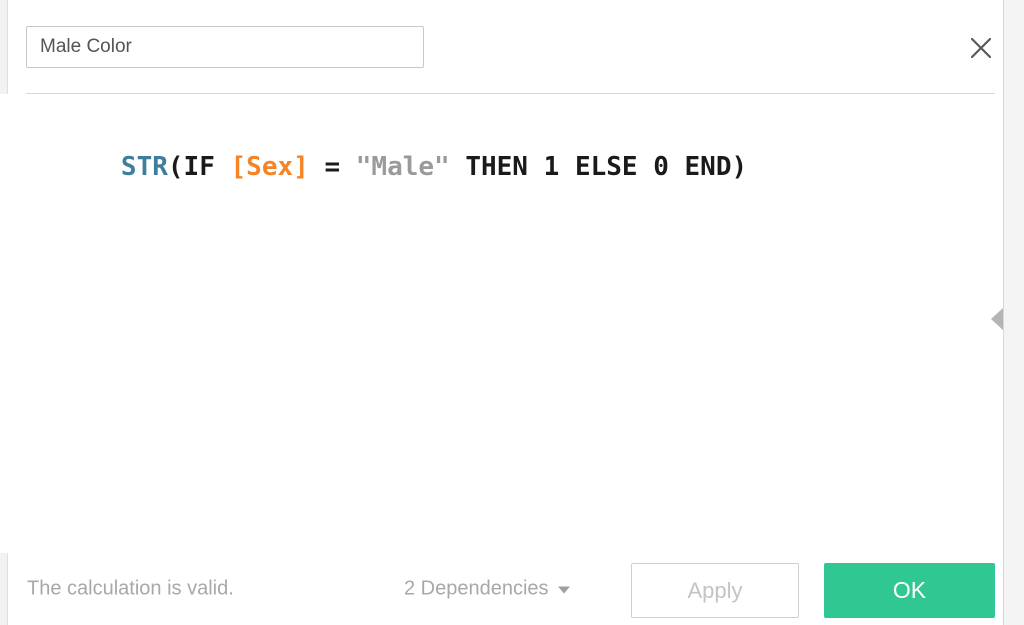 This screenshot has height=625, width=1024. I want to click on panel-collapse-handle, so click(997, 319).